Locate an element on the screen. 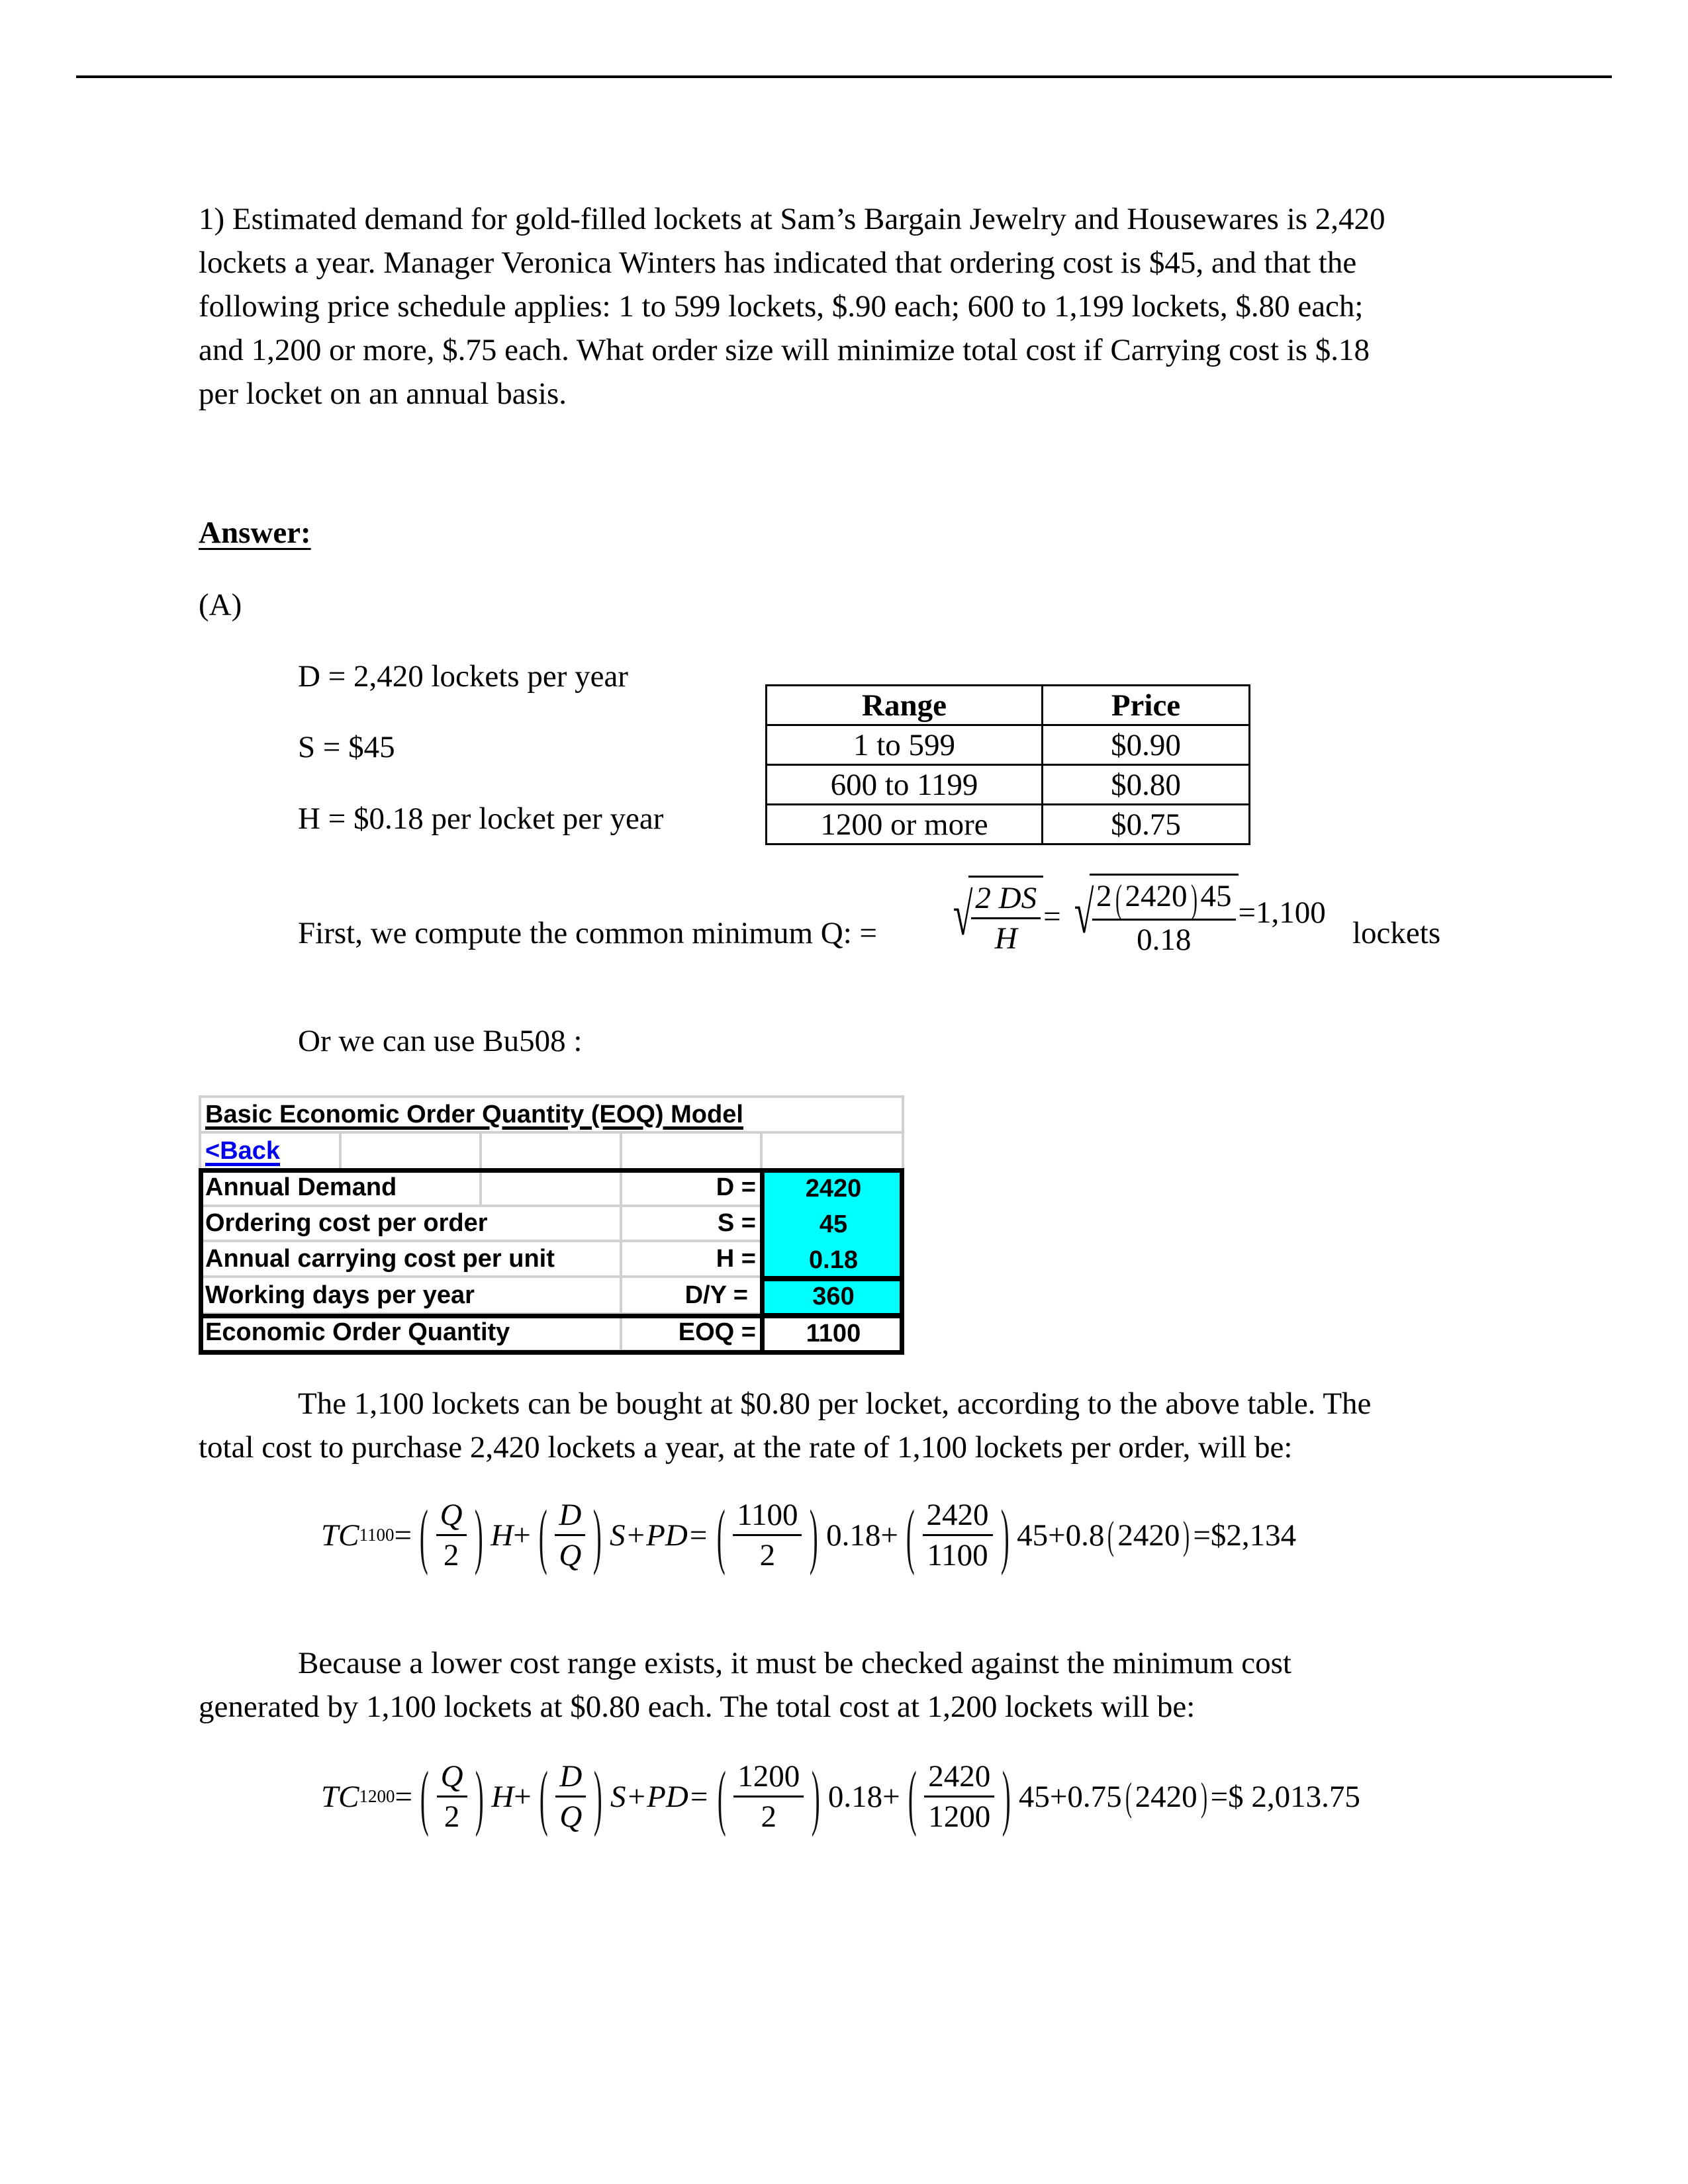 This screenshot has width=1688, height=2184. range-cell: 1200 or more is located at coordinates (904, 824).